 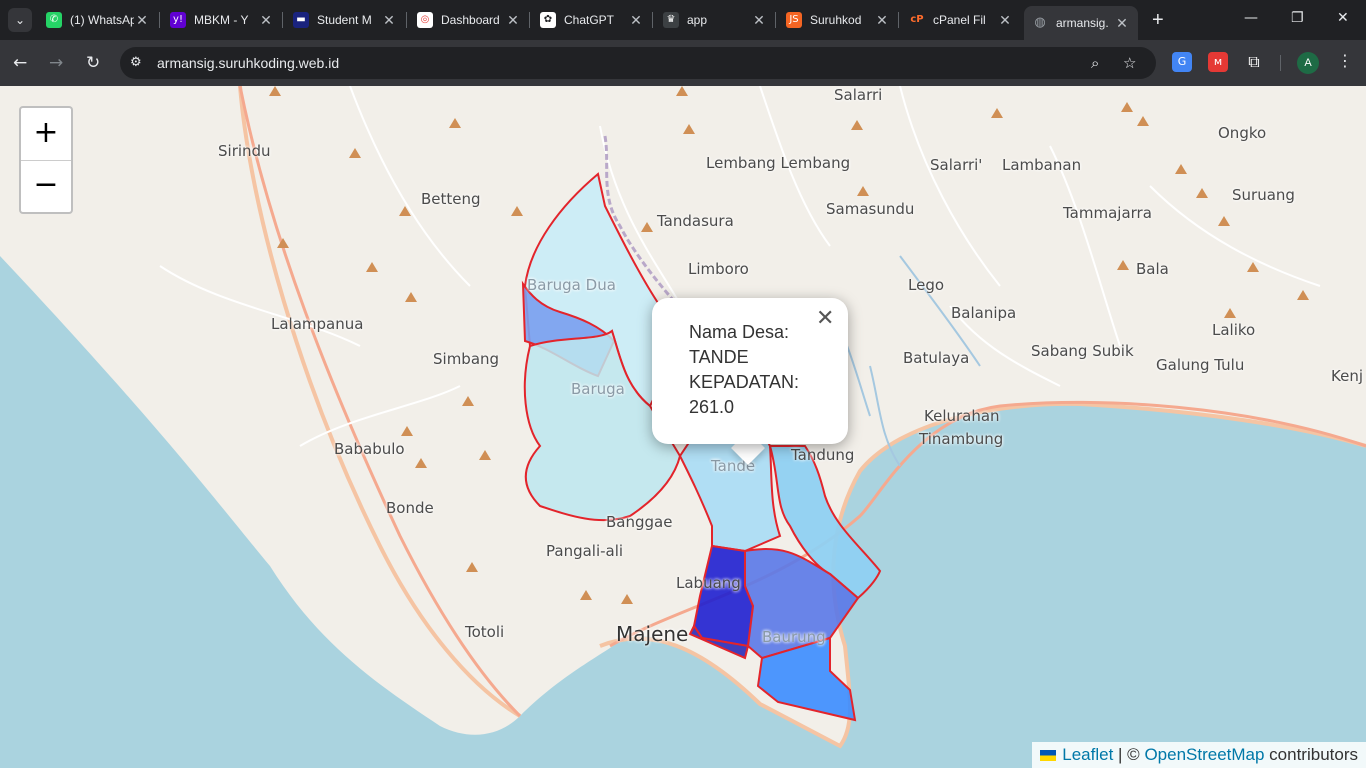 What do you see at coordinates (248, 63) in the screenshot?
I see `url-text: armansig.suruhkoding.web.id` at bounding box center [248, 63].